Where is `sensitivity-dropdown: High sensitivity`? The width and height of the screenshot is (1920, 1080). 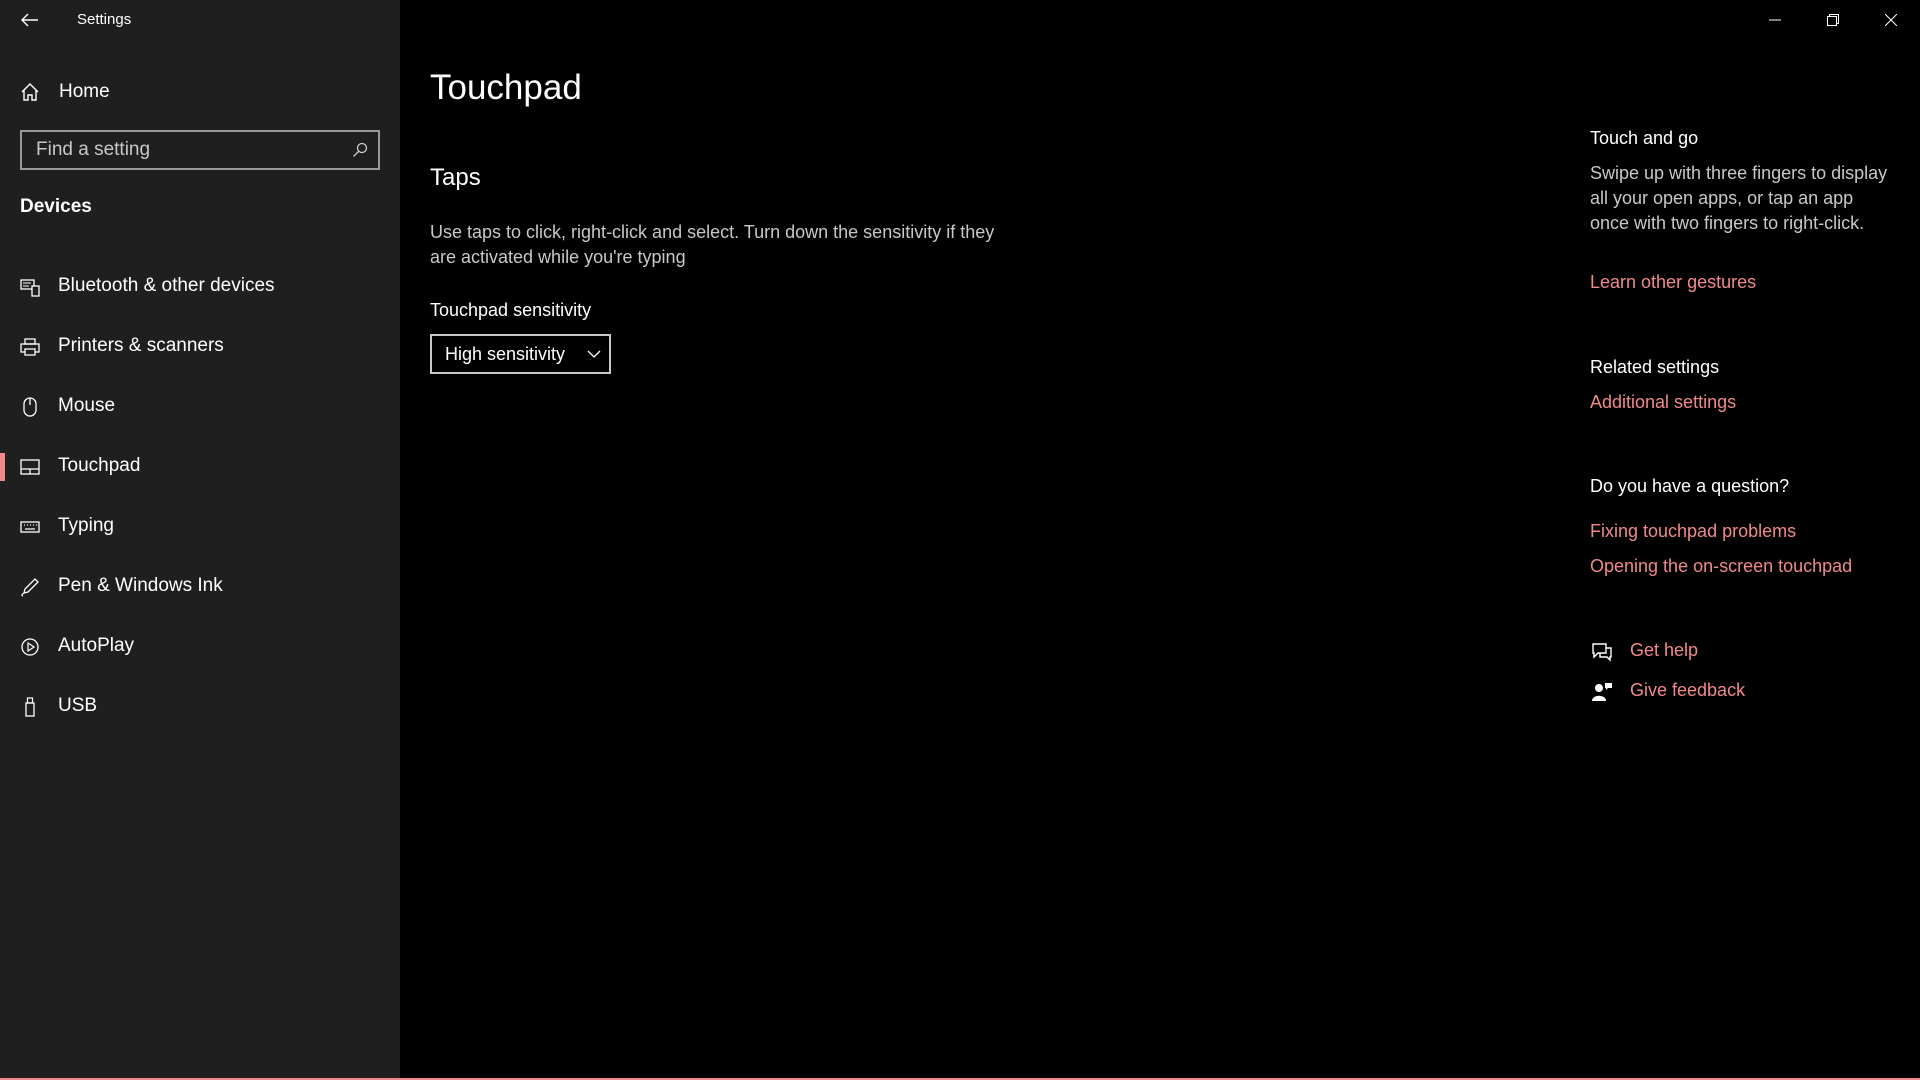
sensitivity-dropdown: High sensitivity is located at coordinates (520, 354).